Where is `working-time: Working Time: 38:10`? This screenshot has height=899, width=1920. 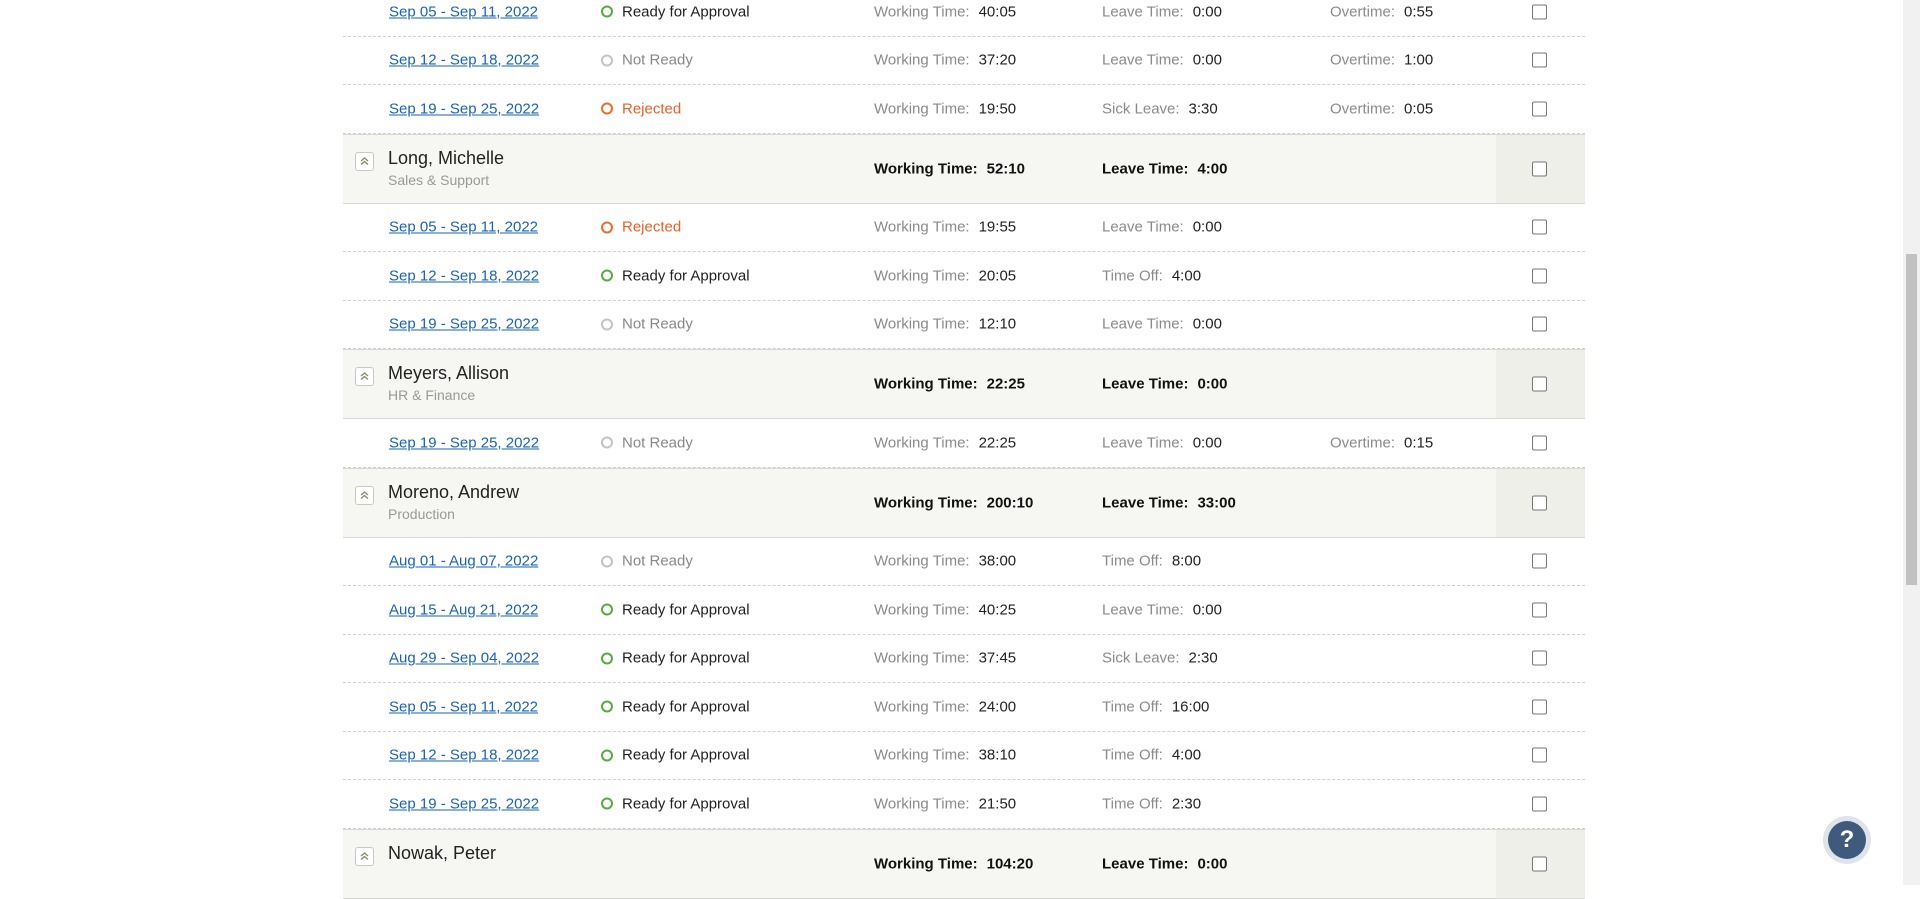
working-time: Working Time: 38:10 is located at coordinates (945, 755).